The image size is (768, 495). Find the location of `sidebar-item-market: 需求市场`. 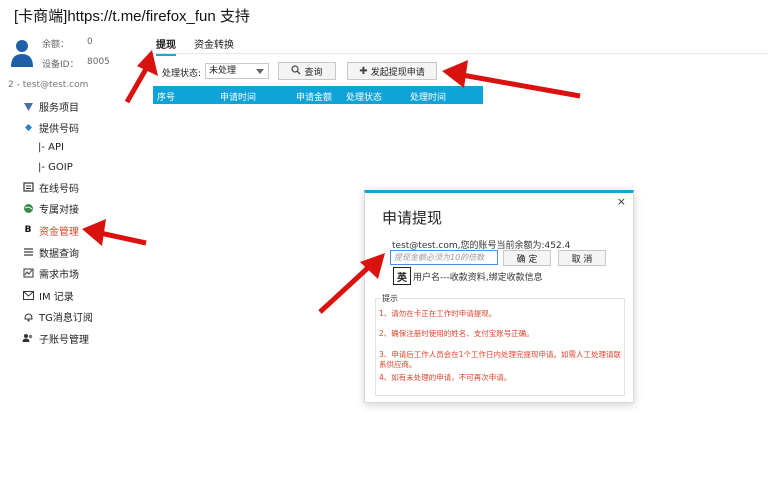

sidebar-item-market: 需求市场 is located at coordinates (50, 273).